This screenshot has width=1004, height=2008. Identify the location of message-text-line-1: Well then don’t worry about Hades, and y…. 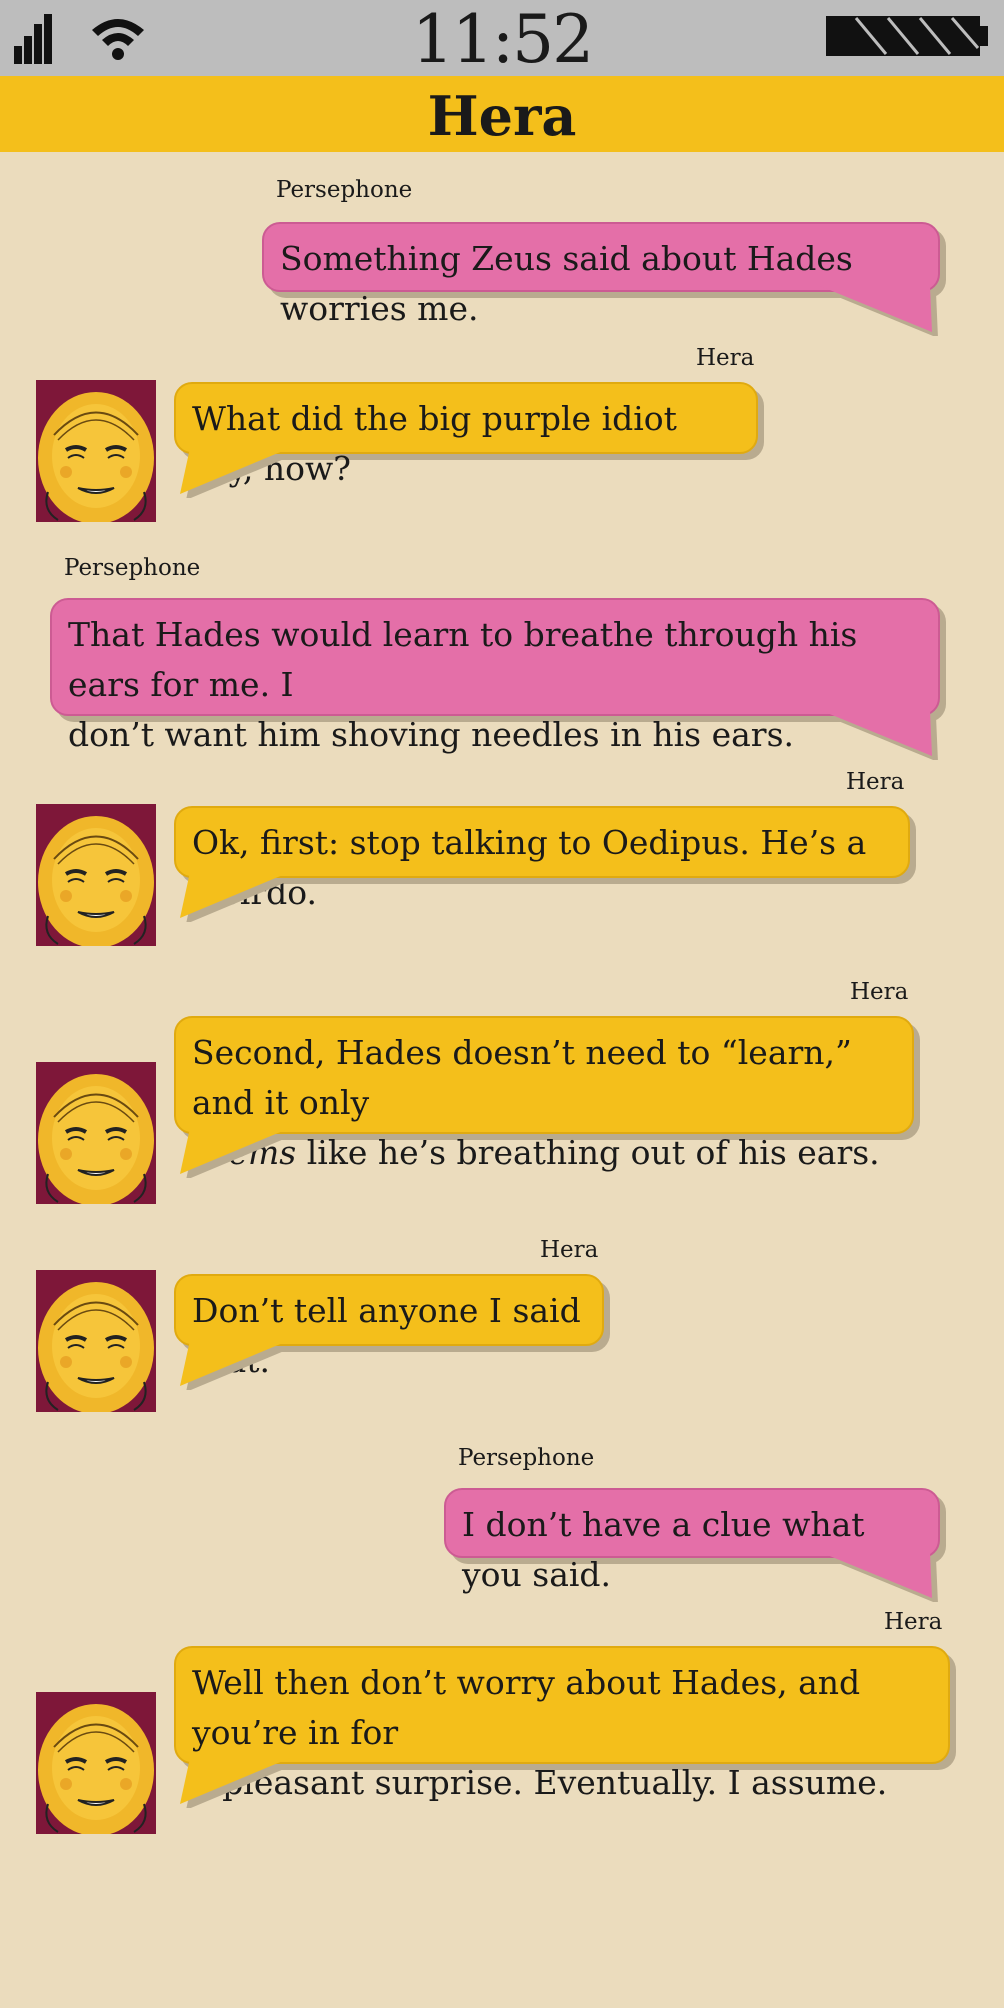
(526, 1707).